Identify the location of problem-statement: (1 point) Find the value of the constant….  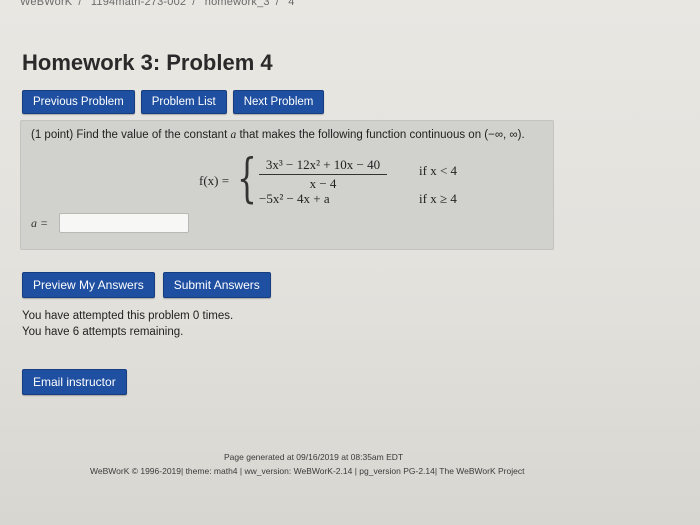
(278, 135).